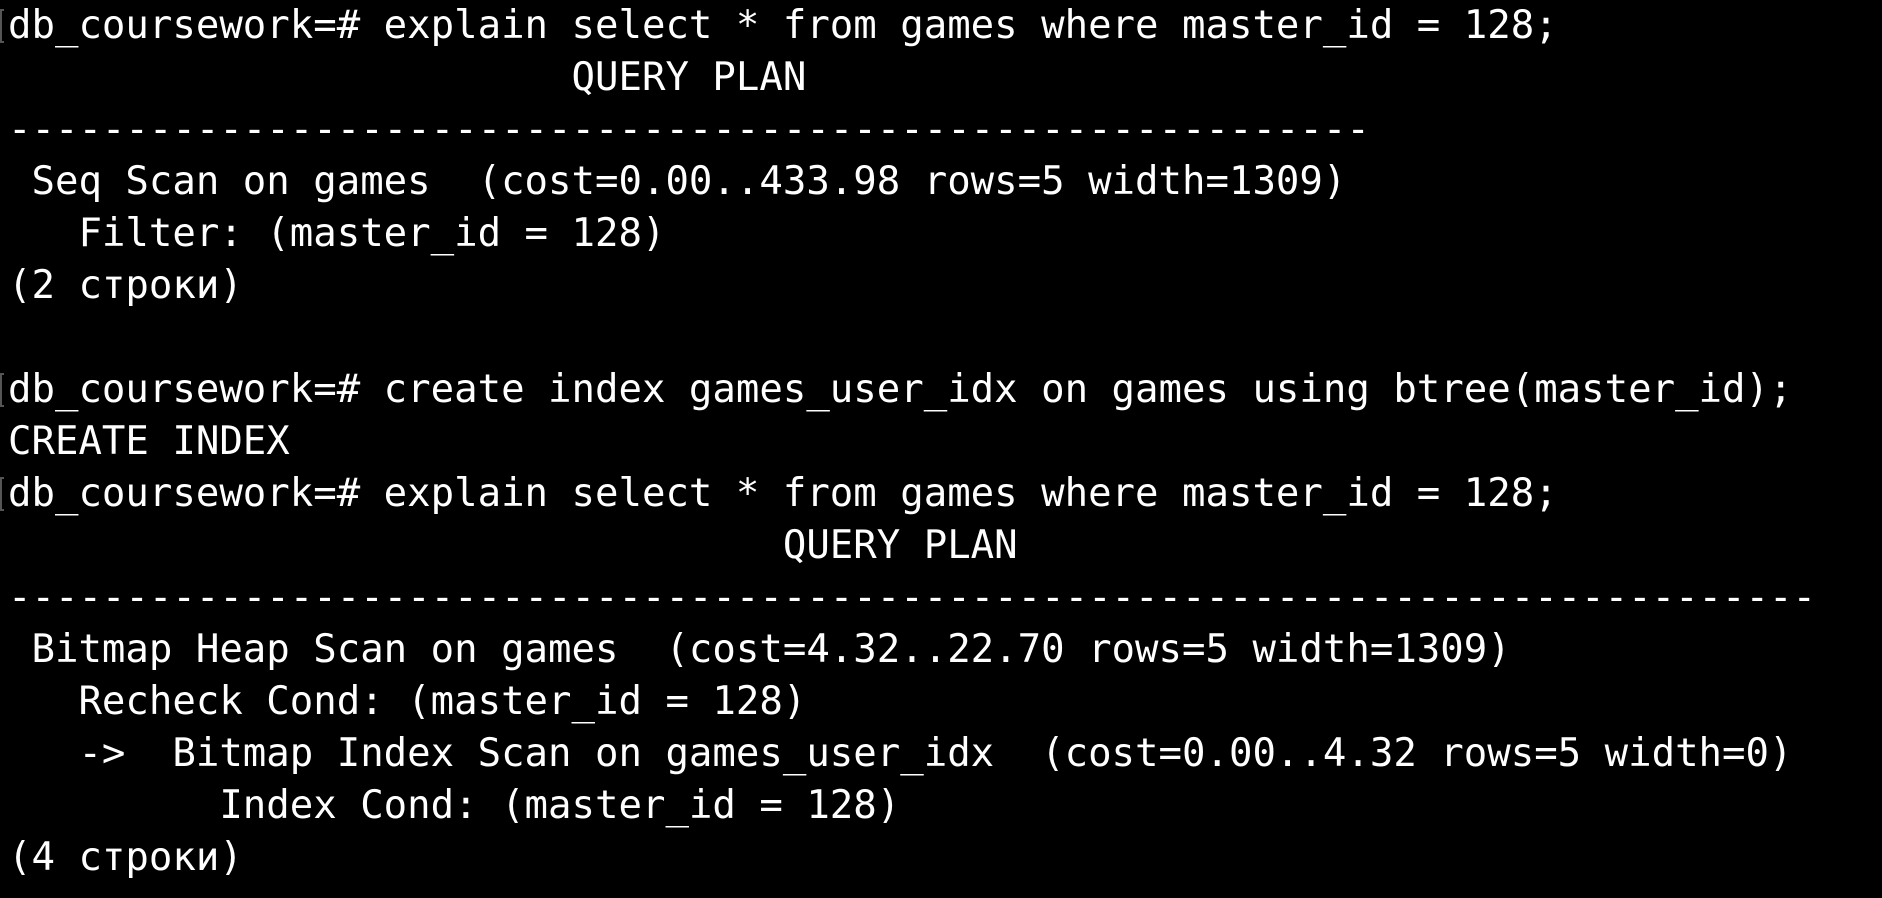  I want to click on terminal-line-text: Filter: (master_id = 128), so click(337, 233).